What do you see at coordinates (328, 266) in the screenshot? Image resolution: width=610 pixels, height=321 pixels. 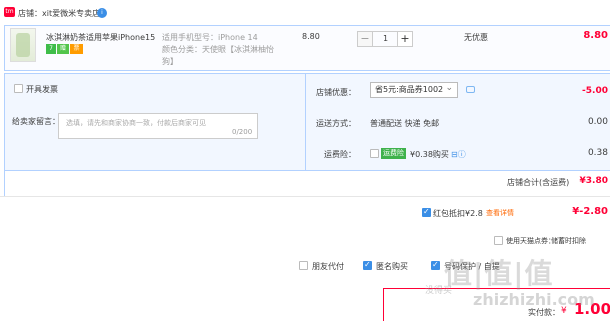 I see `friend-pay-label: 朋友代付` at bounding box center [328, 266].